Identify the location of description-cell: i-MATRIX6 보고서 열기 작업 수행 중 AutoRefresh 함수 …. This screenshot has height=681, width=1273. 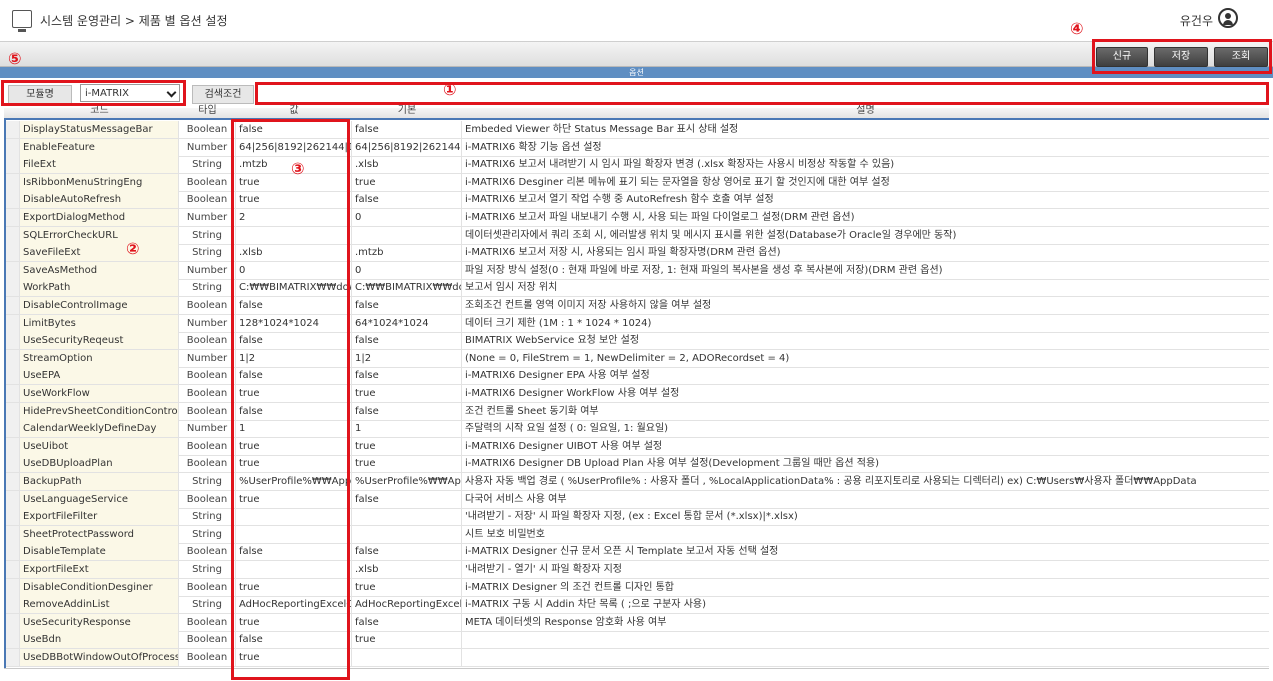
(865, 199).